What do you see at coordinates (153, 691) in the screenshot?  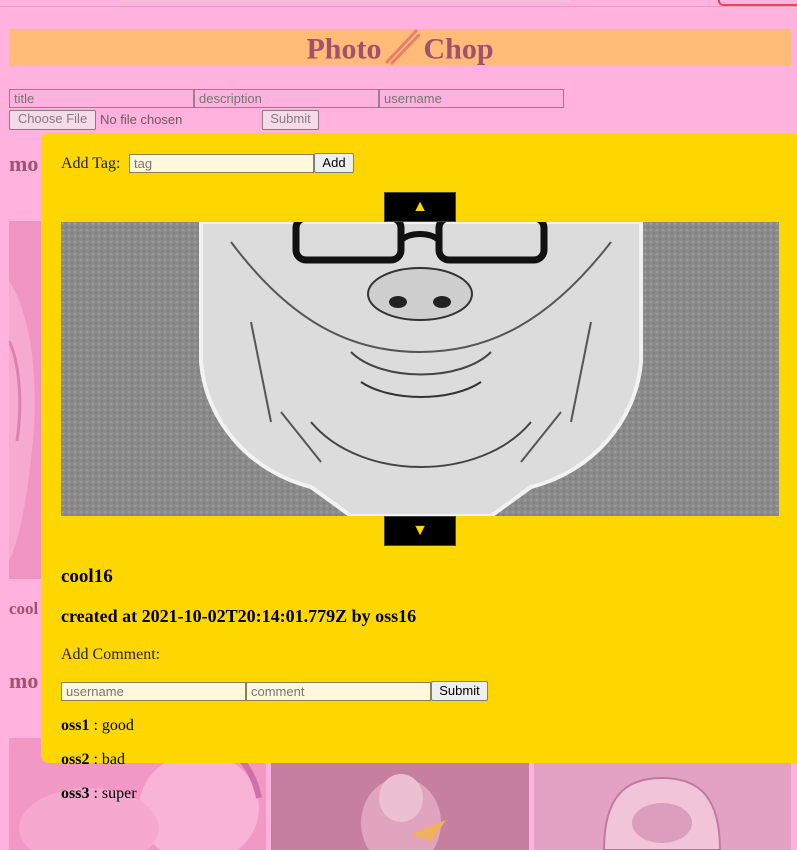 I see `comment-username-input` at bounding box center [153, 691].